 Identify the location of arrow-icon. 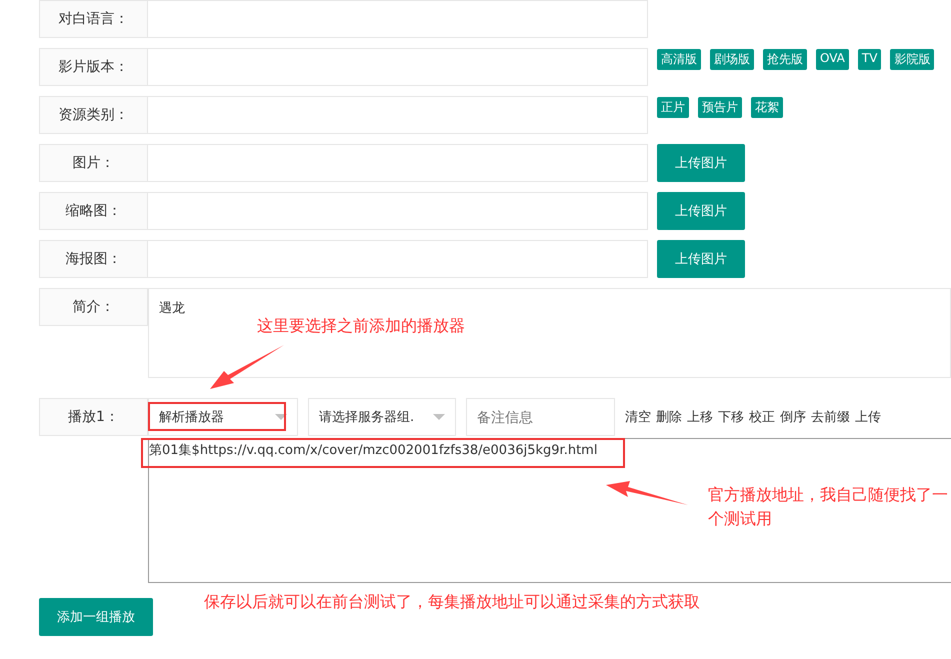
(247, 367).